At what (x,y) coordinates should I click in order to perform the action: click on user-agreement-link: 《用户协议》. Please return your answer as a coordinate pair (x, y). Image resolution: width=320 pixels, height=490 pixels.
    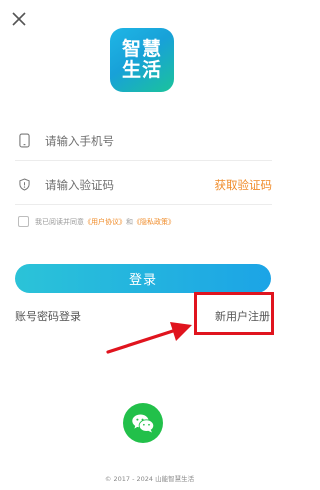
    Looking at the image, I should click on (105, 222).